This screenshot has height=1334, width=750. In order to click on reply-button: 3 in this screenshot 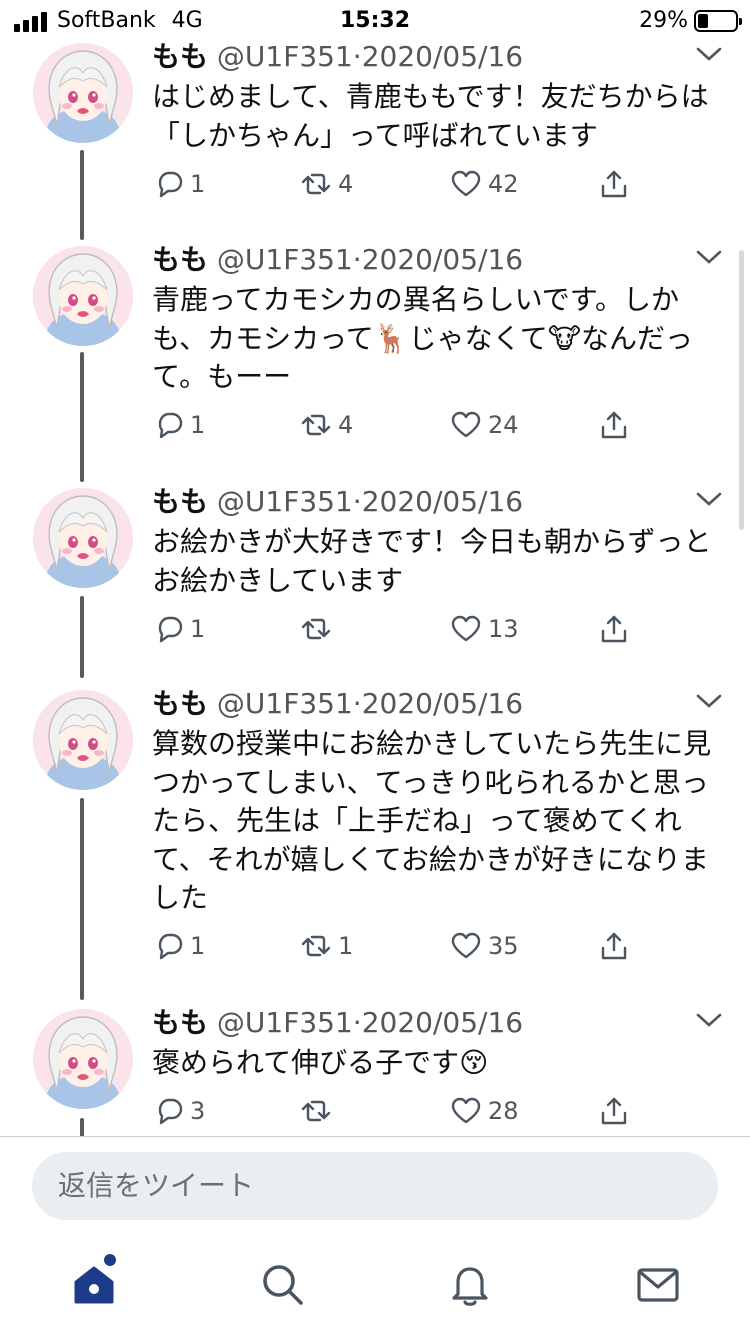, I will do `click(178, 1111)`.